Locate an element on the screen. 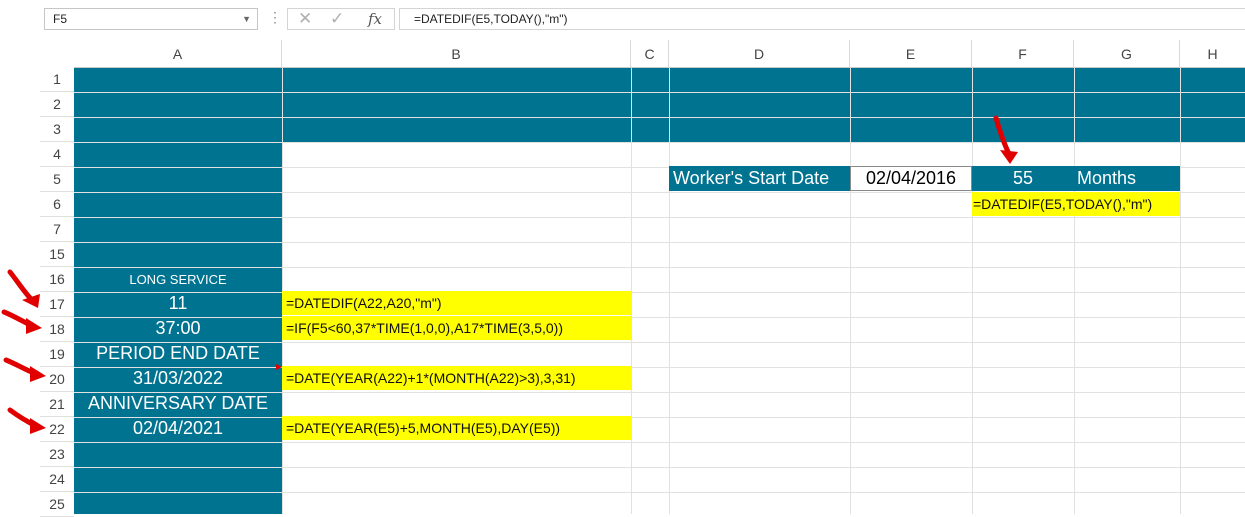 Image resolution: width=1245 pixels, height=517 pixels. row-header-15: 15 is located at coordinates (57, 254).